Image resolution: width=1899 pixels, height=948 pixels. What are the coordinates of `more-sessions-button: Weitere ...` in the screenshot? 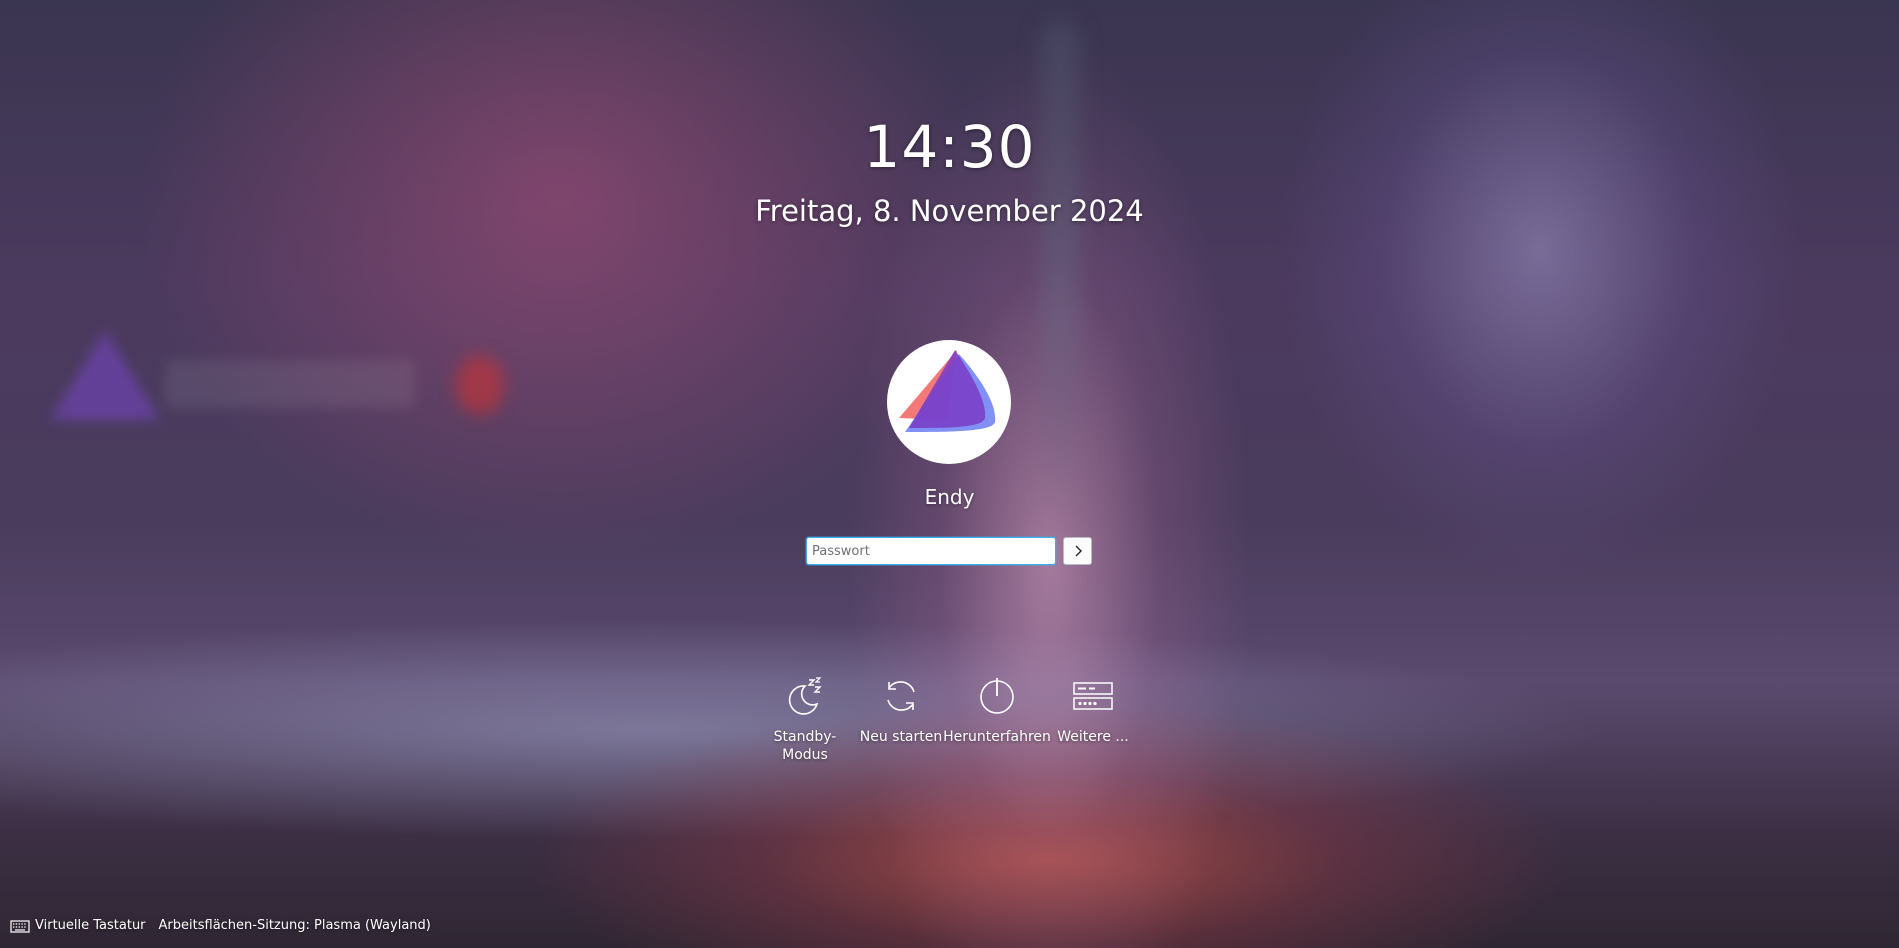 It's located at (1093, 711).